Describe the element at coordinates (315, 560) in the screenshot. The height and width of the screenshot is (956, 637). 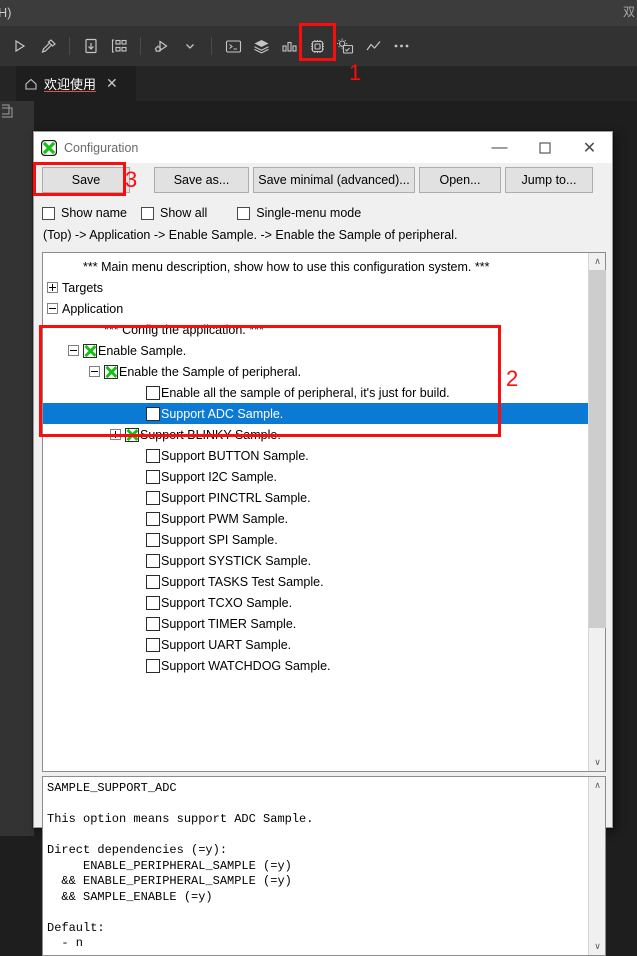
I see `tree-row: Support SYSTICK Sample.` at that location.